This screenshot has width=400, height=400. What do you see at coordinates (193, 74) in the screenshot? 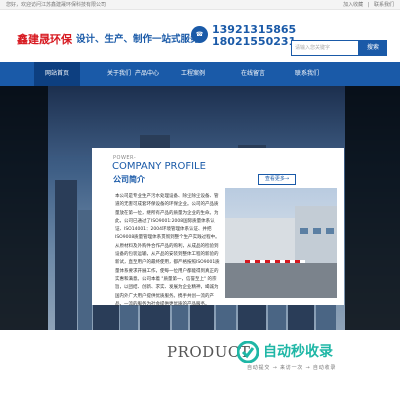
I see `nav-item-cases: 工程案例` at bounding box center [193, 74].